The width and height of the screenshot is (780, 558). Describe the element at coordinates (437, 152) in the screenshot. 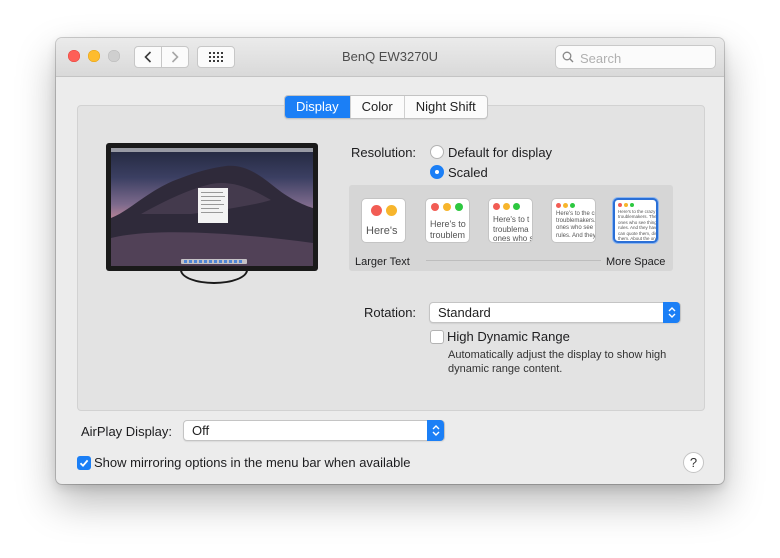

I see `default-for-display-radio` at that location.